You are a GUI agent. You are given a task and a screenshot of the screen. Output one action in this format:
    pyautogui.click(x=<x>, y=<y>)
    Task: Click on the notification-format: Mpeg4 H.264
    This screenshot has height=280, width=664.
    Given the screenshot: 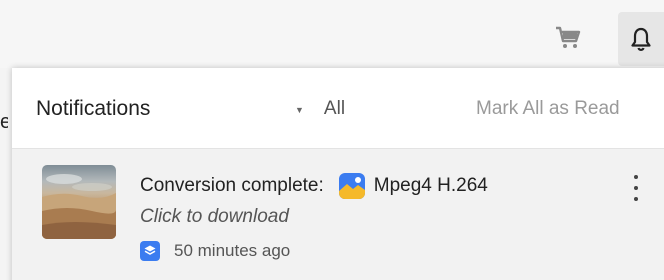 What is the action you would take?
    pyautogui.click(x=430, y=185)
    